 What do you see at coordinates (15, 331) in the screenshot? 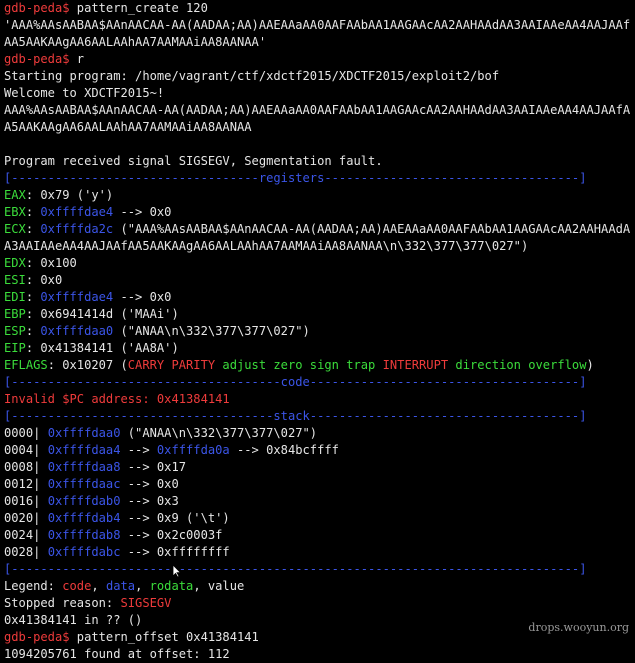
I see `register-label: ESP` at bounding box center [15, 331].